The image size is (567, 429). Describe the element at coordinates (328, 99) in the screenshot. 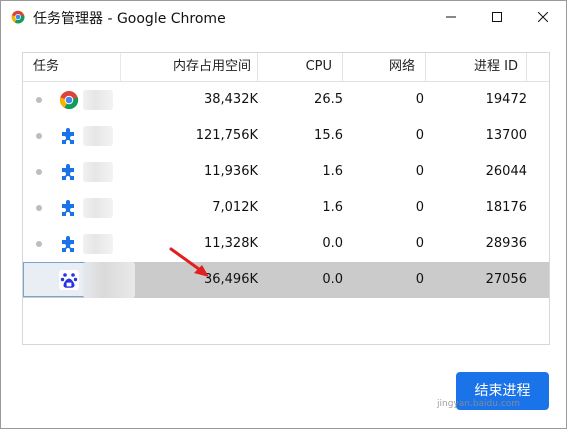

I see `cpu-cell: 26.5` at that location.